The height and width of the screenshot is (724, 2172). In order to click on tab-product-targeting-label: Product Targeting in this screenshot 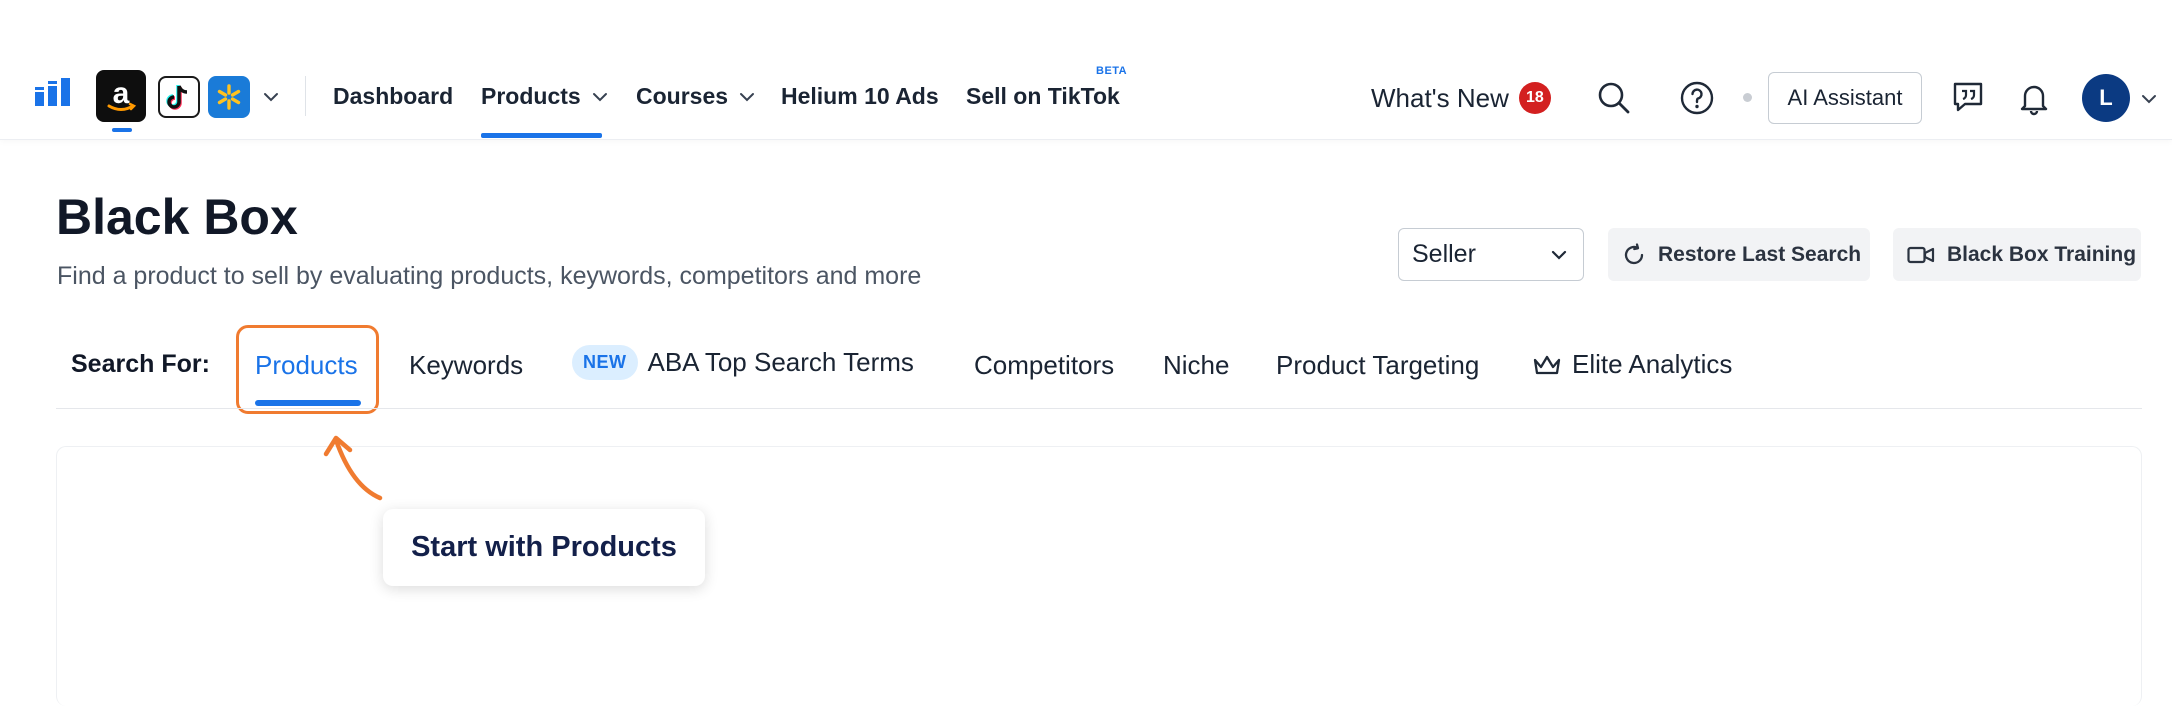, I will do `click(1378, 365)`.